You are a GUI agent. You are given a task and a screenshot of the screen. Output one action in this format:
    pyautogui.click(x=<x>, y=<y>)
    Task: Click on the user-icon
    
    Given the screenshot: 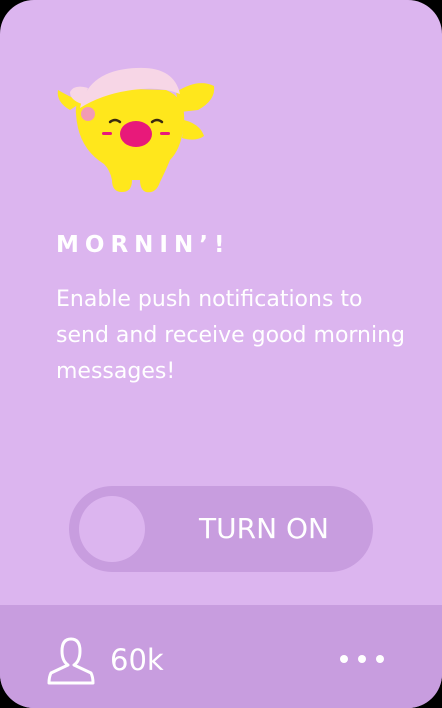 What is the action you would take?
    pyautogui.click(x=71, y=661)
    